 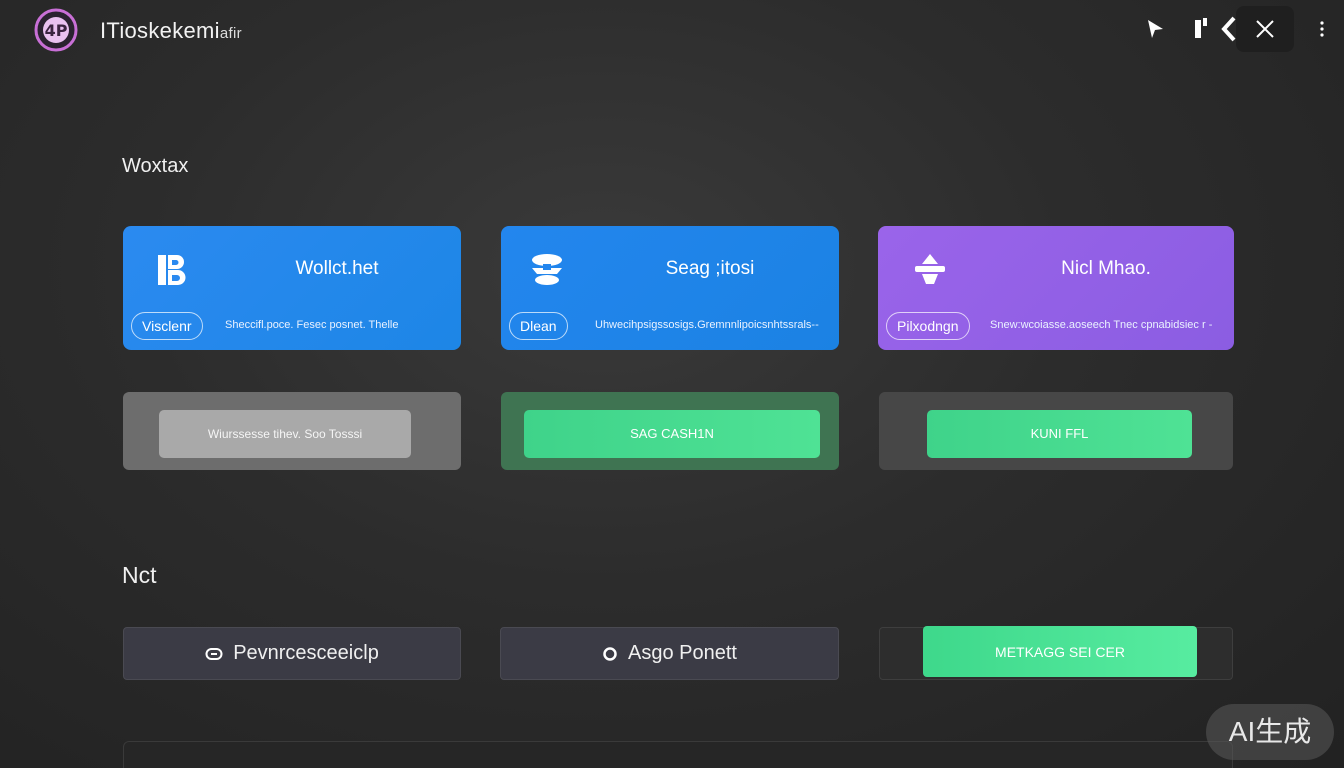 I want to click on bookmark-icon, so click(x=1201, y=29).